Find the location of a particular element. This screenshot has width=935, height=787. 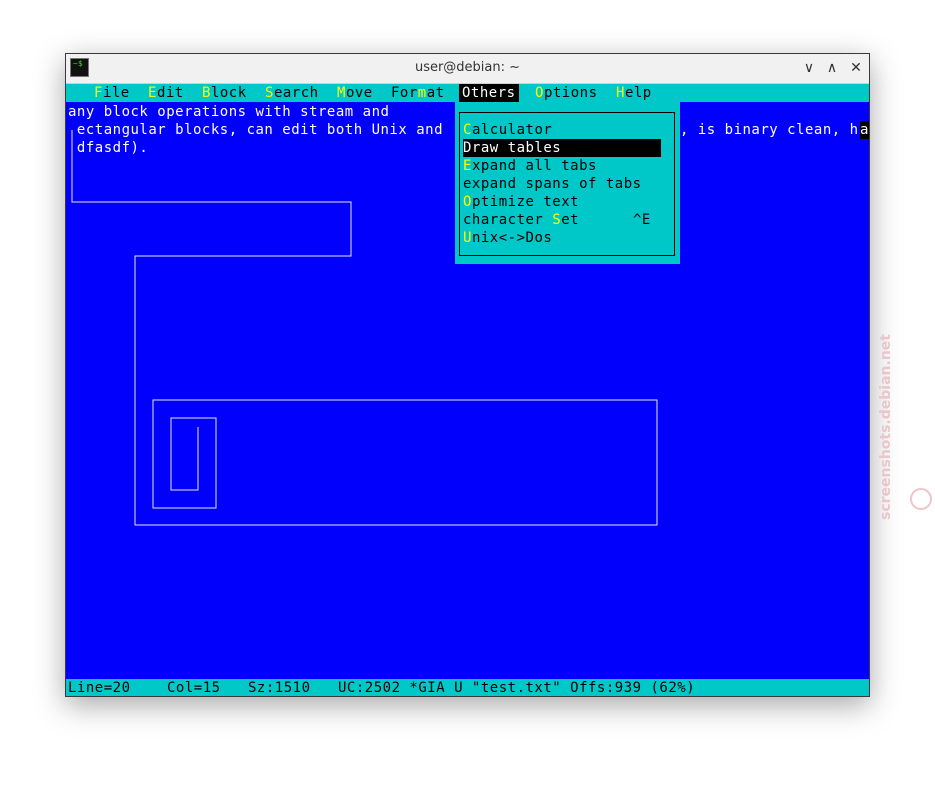

menu-item-expand-all-tabs: Expand all tabs is located at coordinates (562, 166).